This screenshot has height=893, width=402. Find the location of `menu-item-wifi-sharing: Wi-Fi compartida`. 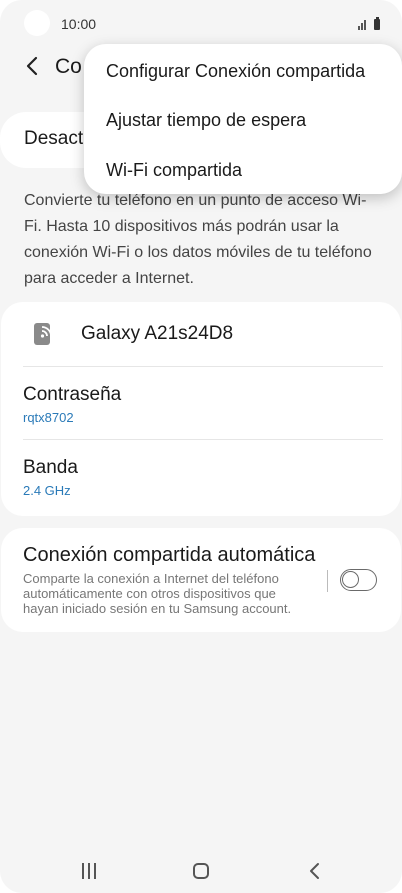

menu-item-wifi-sharing: Wi-Fi compartida is located at coordinates (243, 171).